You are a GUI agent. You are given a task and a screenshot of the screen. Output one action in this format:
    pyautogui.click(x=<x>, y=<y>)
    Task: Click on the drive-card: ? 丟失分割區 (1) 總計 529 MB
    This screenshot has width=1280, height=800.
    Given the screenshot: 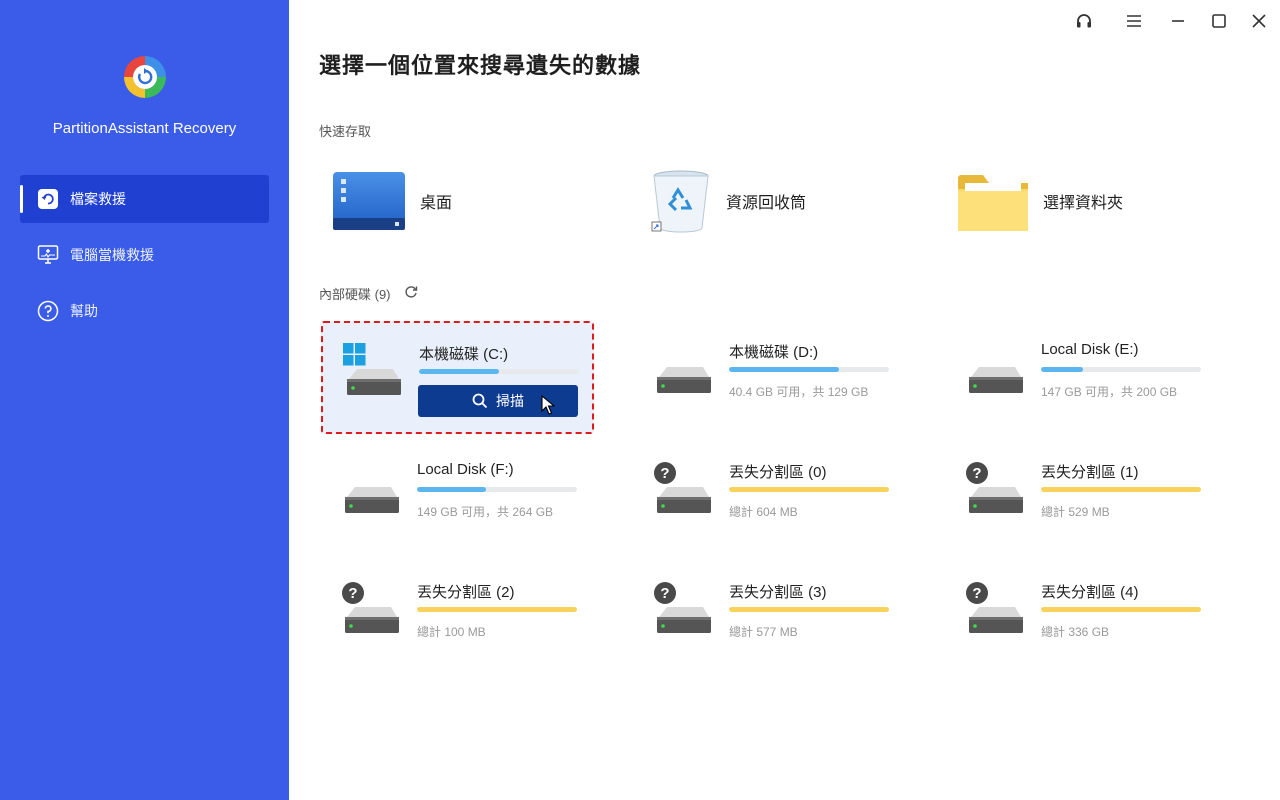 What is the action you would take?
    pyautogui.click(x=1081, y=496)
    